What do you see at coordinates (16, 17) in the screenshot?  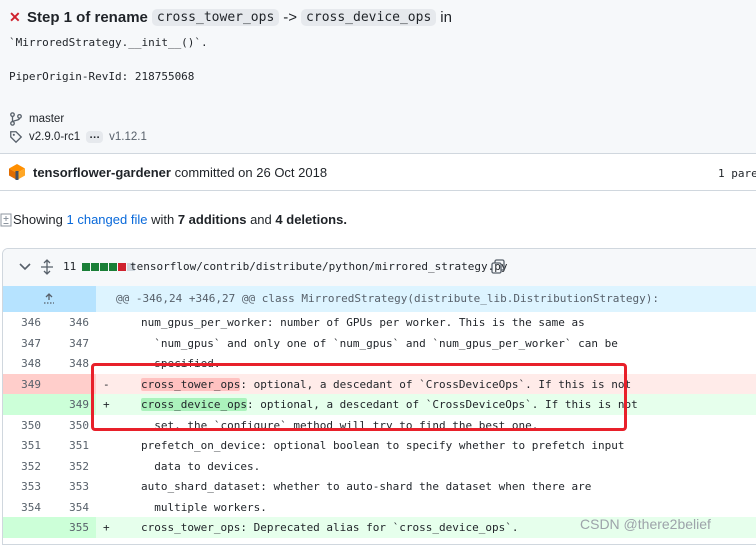 I see `failed-status-icon: ✕` at bounding box center [16, 17].